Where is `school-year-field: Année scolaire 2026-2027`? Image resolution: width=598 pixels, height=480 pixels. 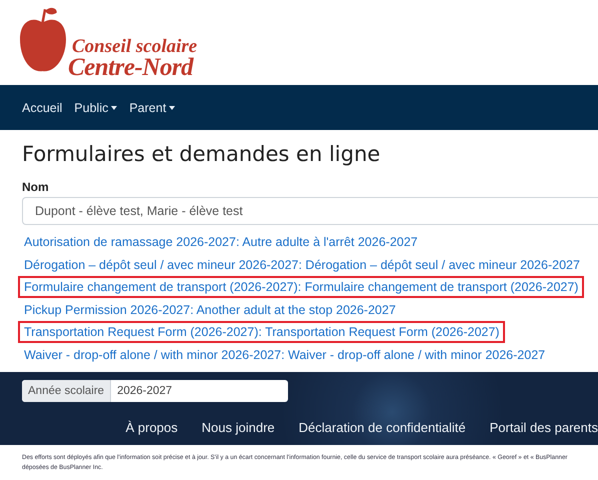
school-year-field: Année scolaire 2026-2027 is located at coordinates (155, 391).